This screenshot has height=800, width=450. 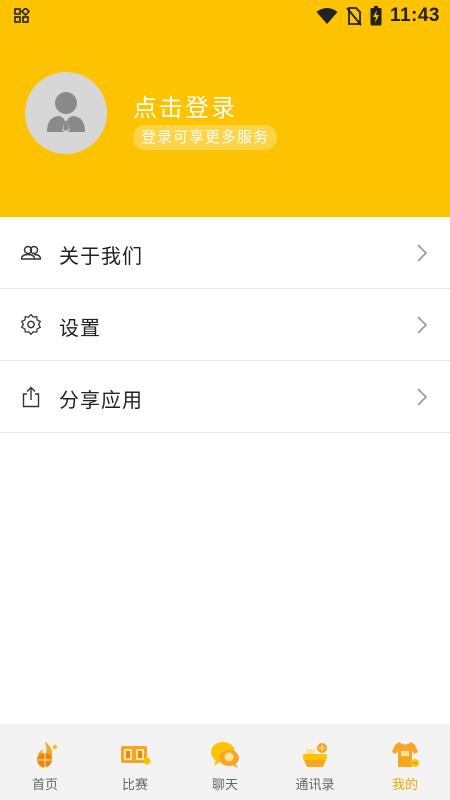 What do you see at coordinates (327, 16) in the screenshot?
I see `wifi-icon` at bounding box center [327, 16].